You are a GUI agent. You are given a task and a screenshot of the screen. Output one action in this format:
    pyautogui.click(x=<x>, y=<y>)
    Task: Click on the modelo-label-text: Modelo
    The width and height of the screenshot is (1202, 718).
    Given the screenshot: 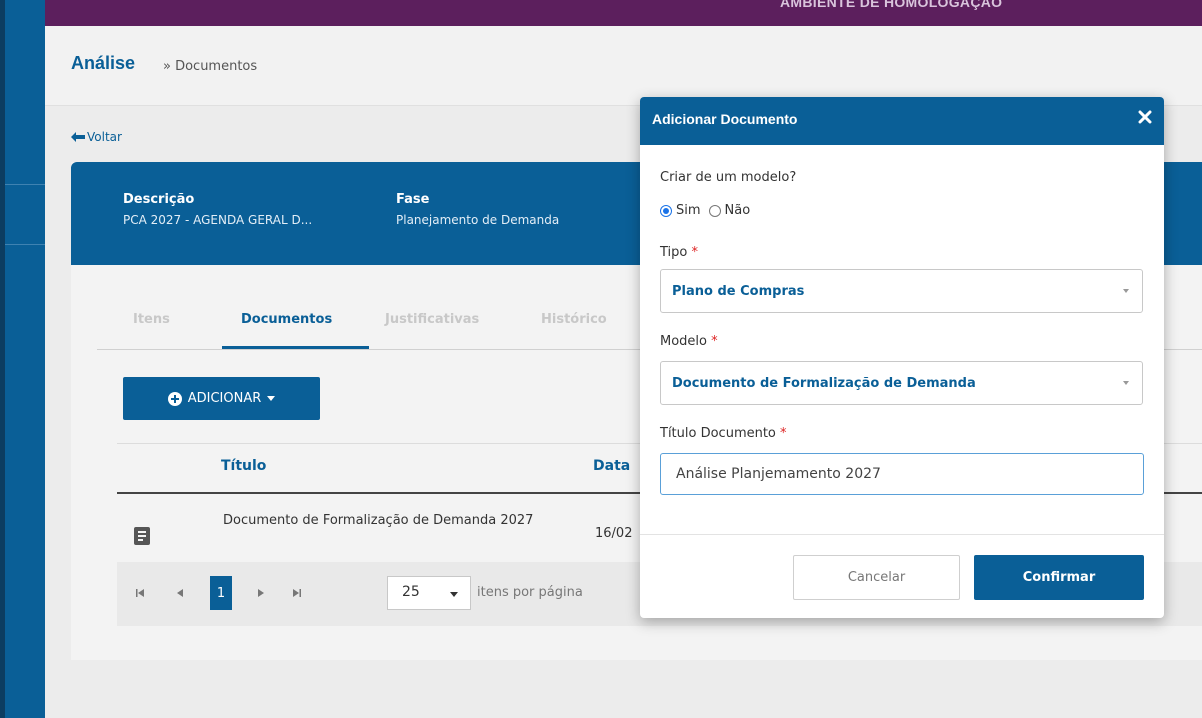 What is the action you would take?
    pyautogui.click(x=683, y=341)
    